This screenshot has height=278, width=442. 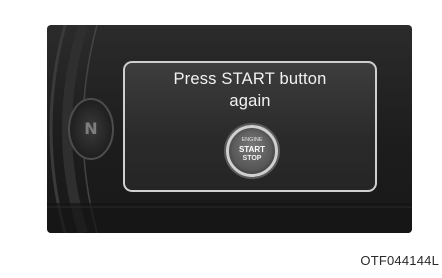 I want to click on start-button-label-start: START, so click(x=252, y=149).